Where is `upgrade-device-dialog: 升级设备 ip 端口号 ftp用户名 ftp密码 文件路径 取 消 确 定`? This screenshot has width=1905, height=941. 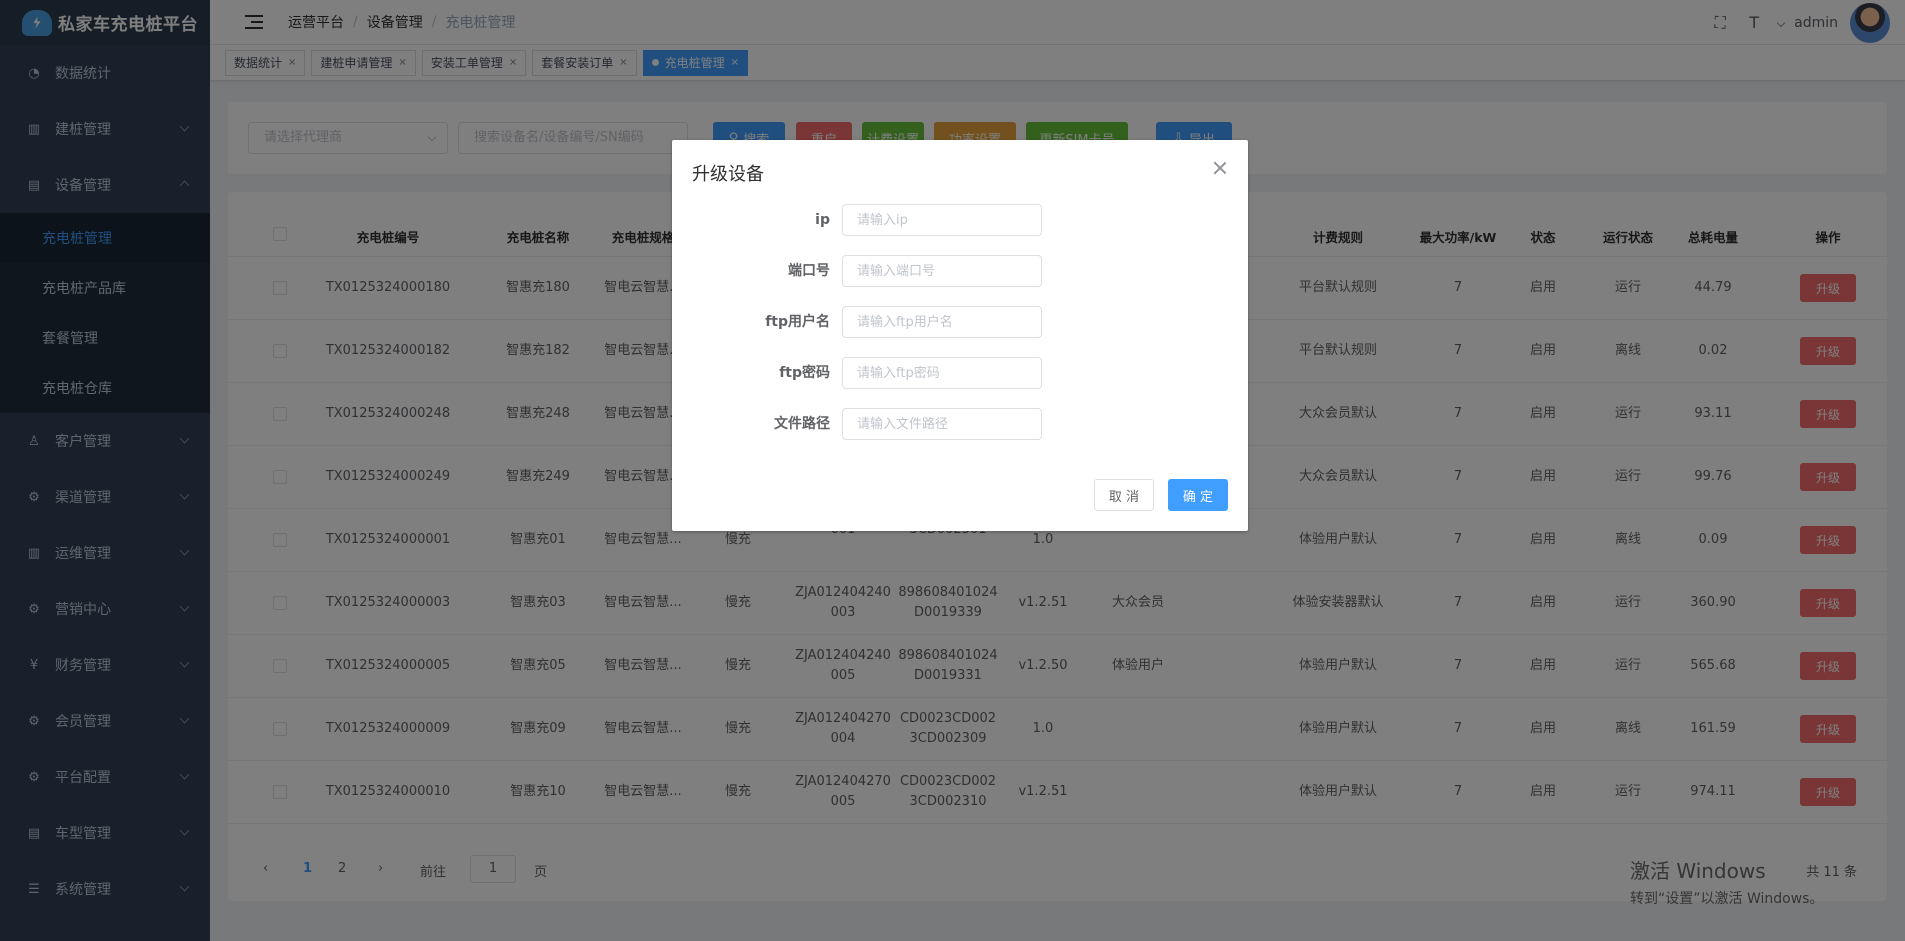 upgrade-device-dialog: 升级设备 ip 端口号 ftp用户名 ftp密码 文件路径 取 消 确 定 is located at coordinates (960, 335).